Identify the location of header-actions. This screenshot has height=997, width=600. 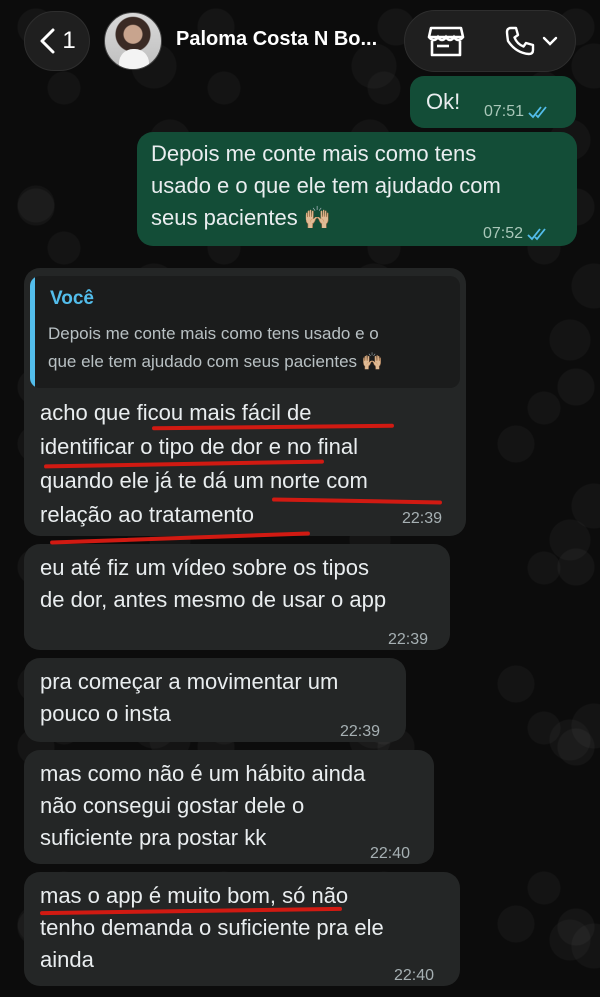
(490, 41).